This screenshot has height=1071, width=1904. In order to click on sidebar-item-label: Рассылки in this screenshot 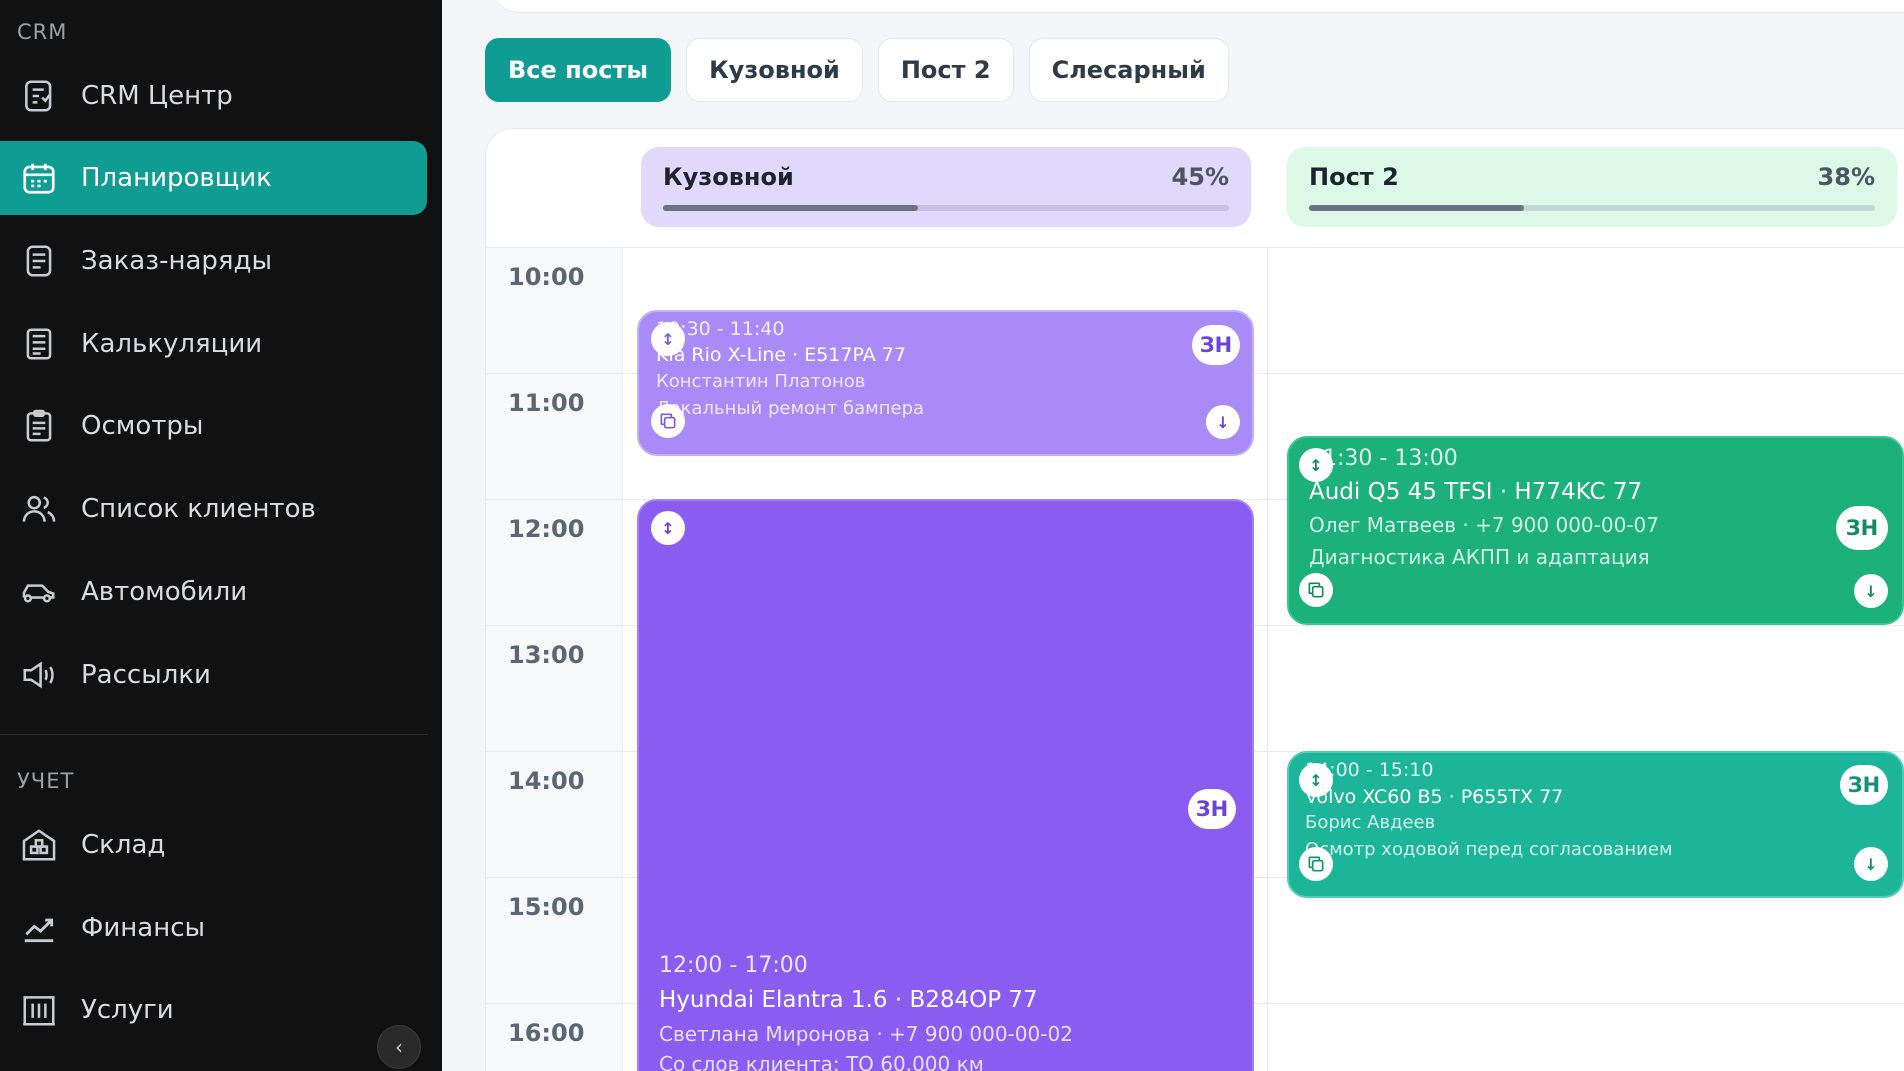, I will do `click(146, 675)`.